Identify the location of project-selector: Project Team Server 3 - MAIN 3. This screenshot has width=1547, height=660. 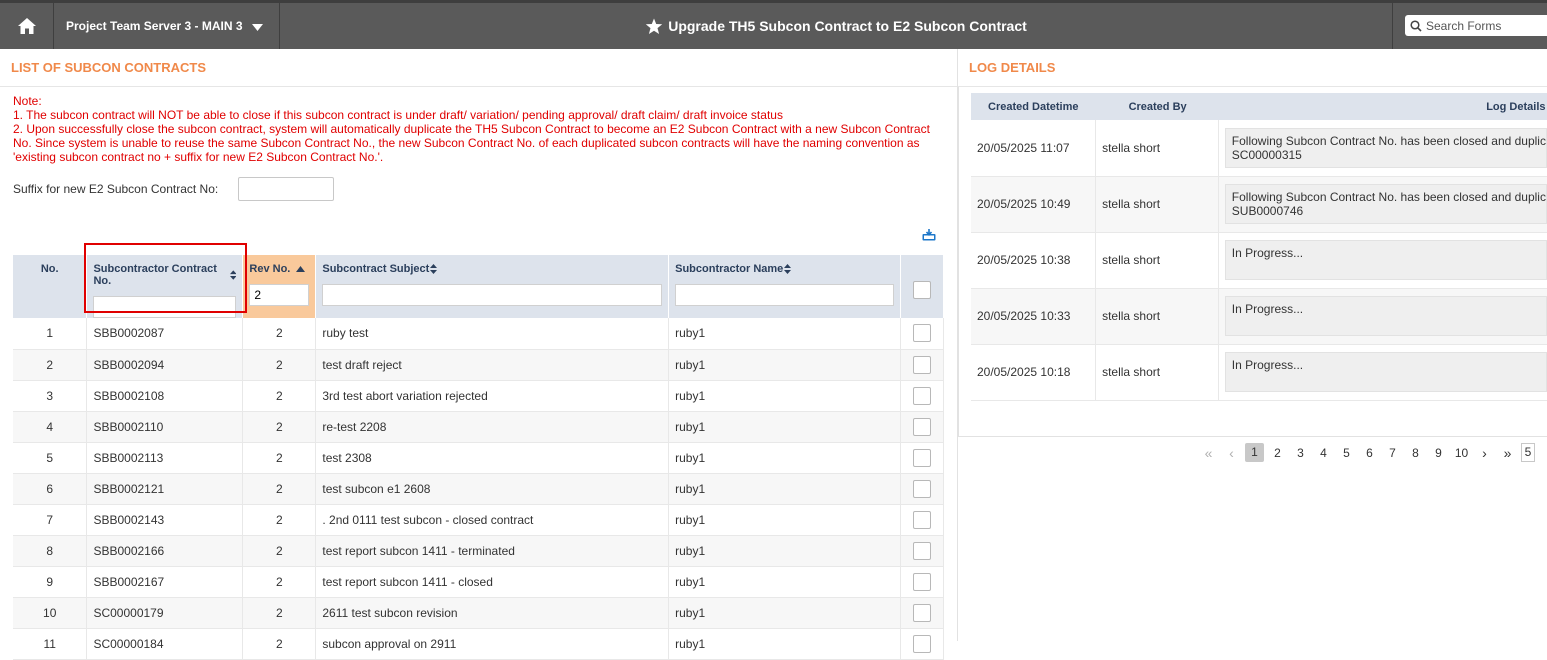
(167, 26).